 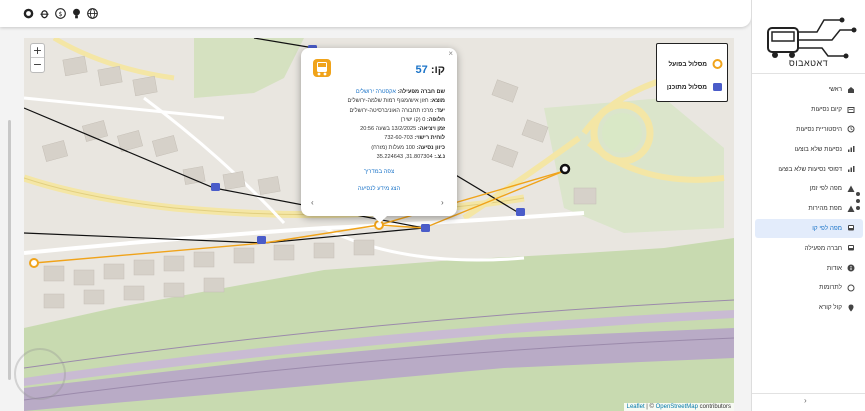 What do you see at coordinates (686, 87) in the screenshot?
I see `legend-planned-label: מסלול מתוכנן` at bounding box center [686, 87].